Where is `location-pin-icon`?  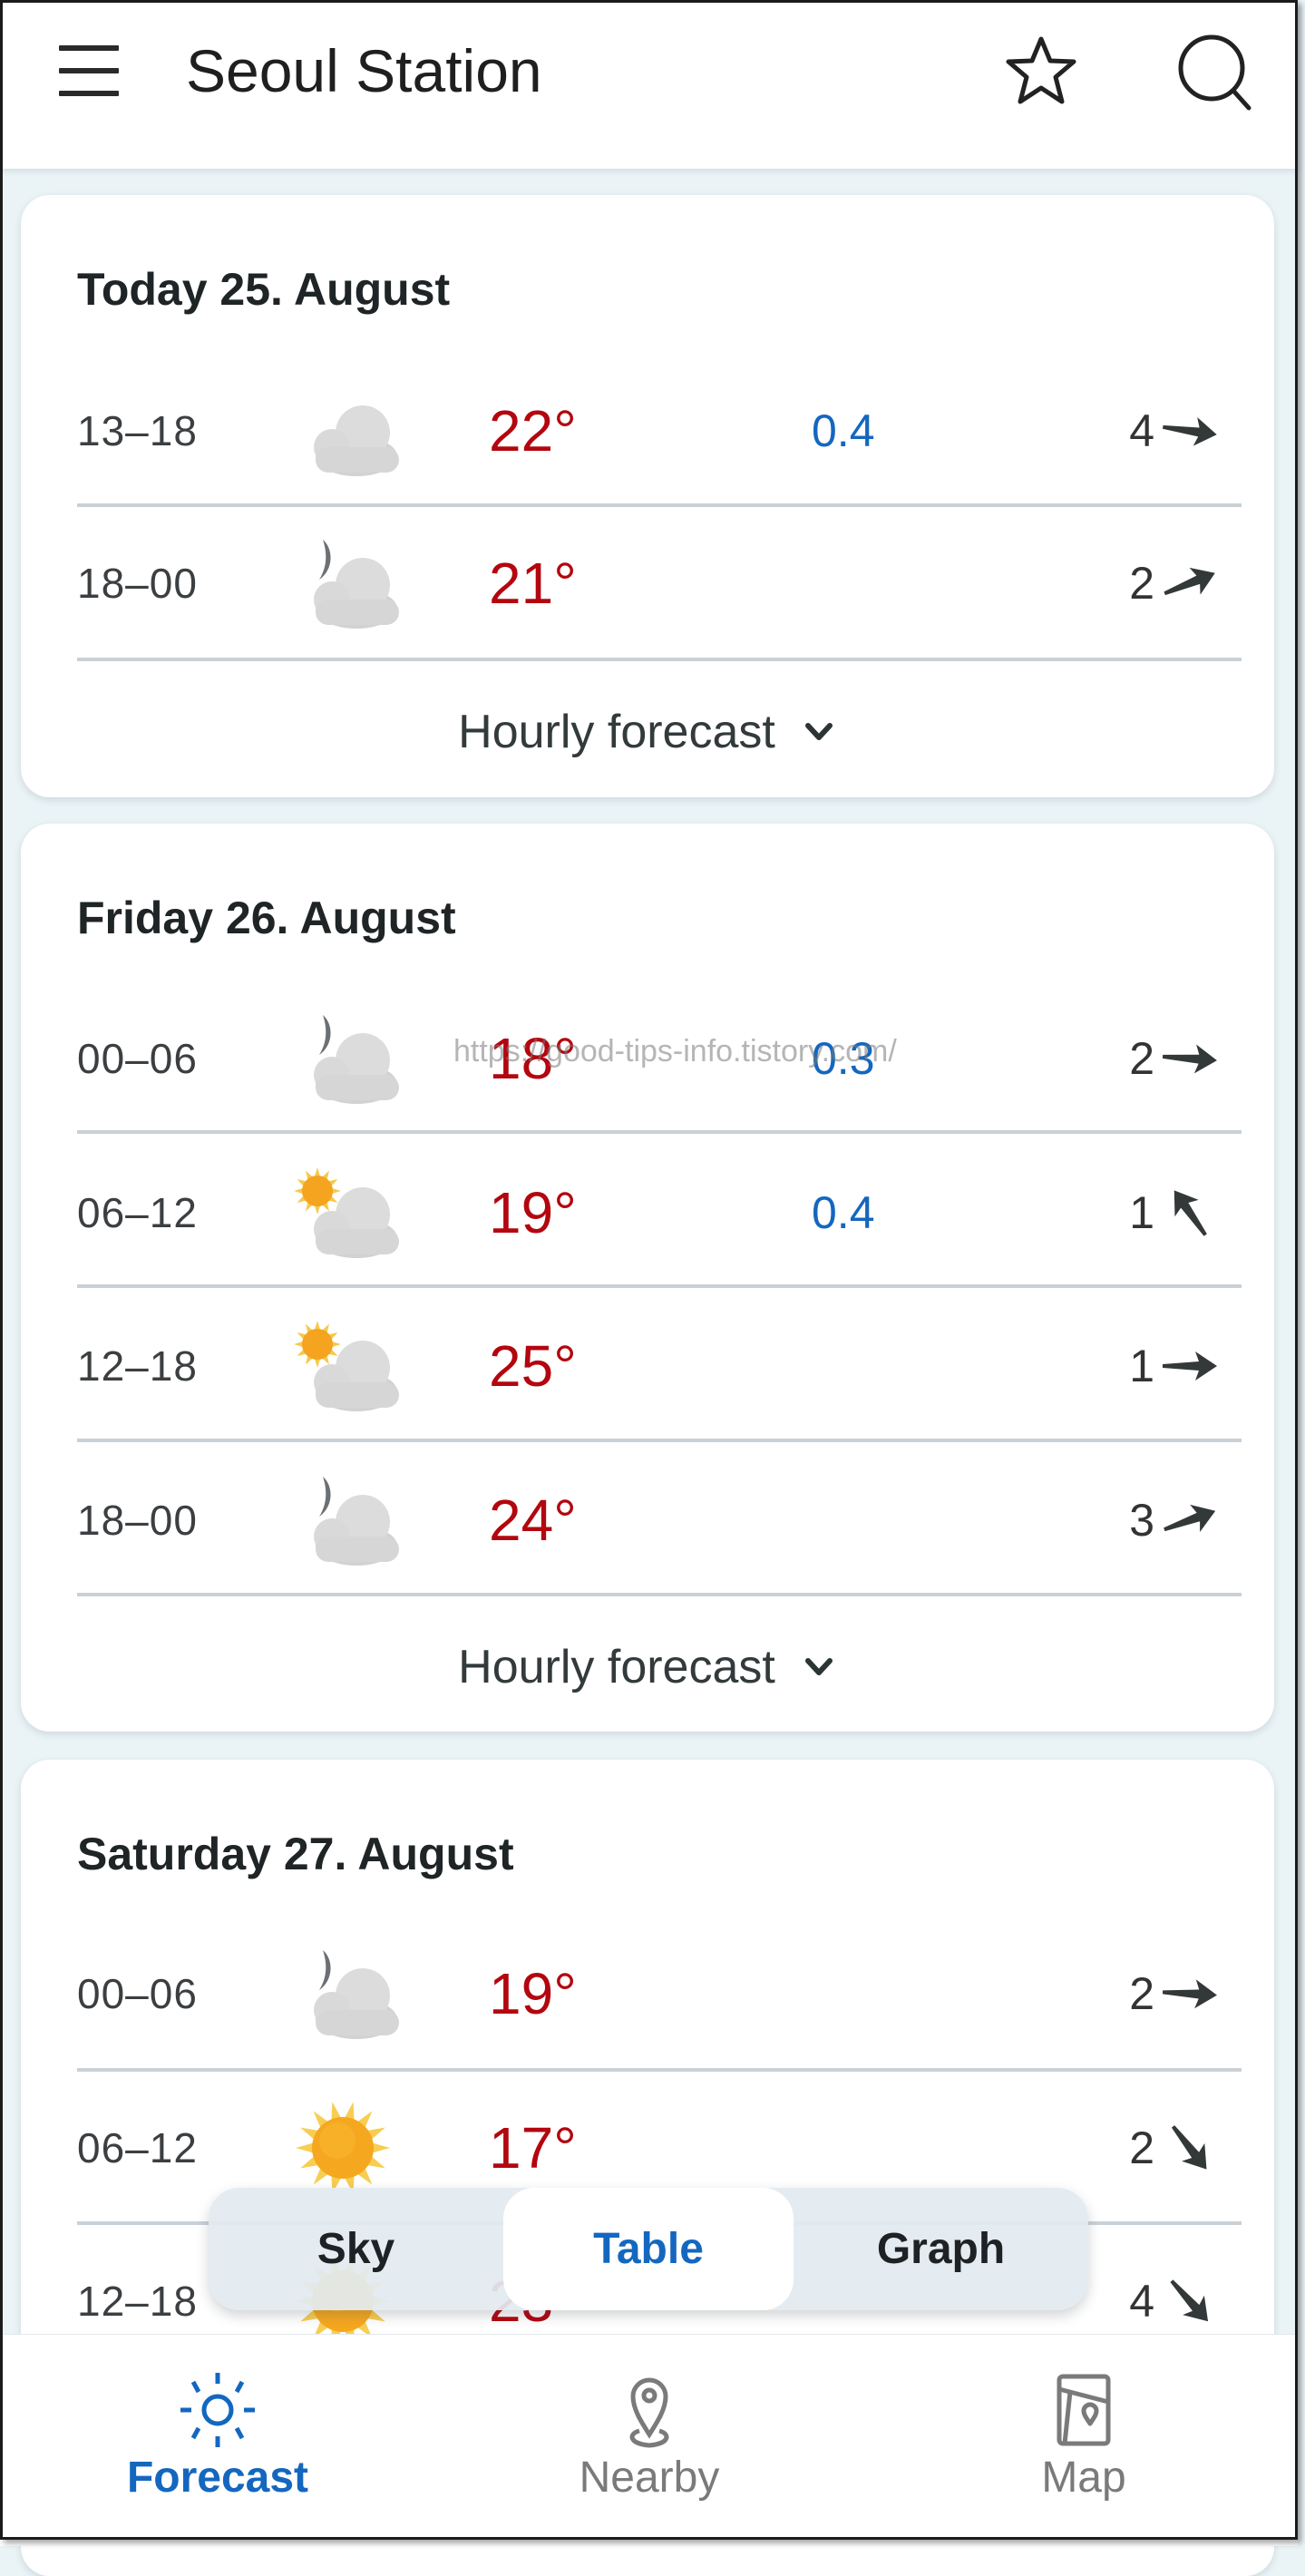 location-pin-icon is located at coordinates (649, 2412).